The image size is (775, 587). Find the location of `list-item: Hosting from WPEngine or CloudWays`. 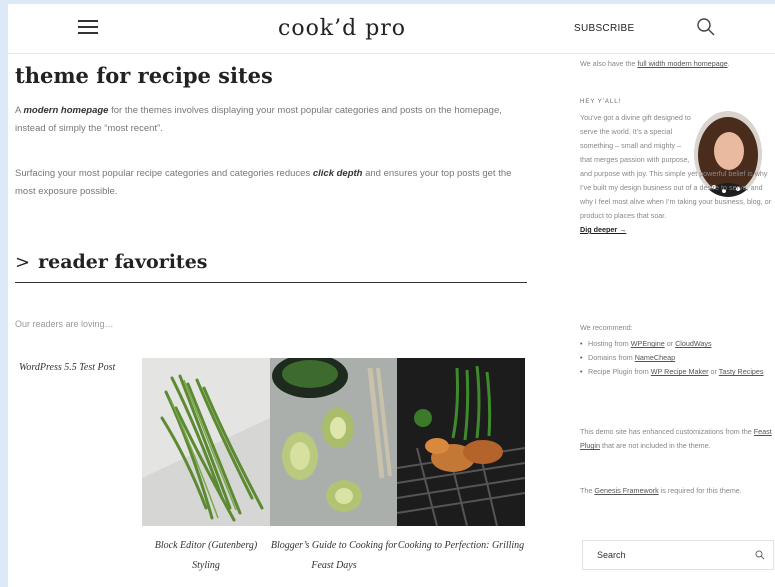

list-item: Hosting from WPEngine or CloudWays is located at coordinates (677, 344).